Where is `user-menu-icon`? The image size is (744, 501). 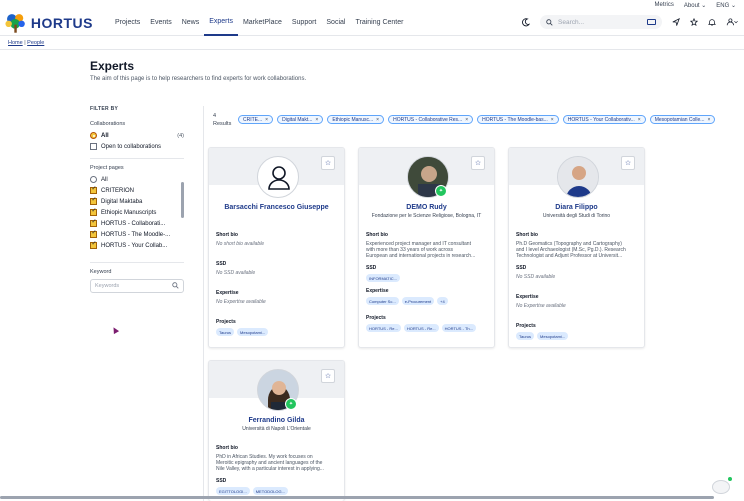
user-menu-icon is located at coordinates (732, 22).